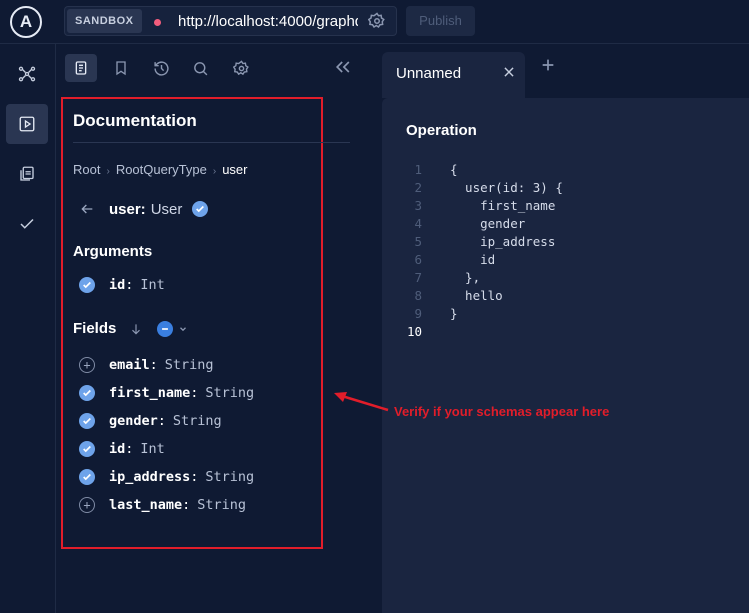 Image resolution: width=749 pixels, height=613 pixels. I want to click on field-row-id: id: Int, so click(122, 449).